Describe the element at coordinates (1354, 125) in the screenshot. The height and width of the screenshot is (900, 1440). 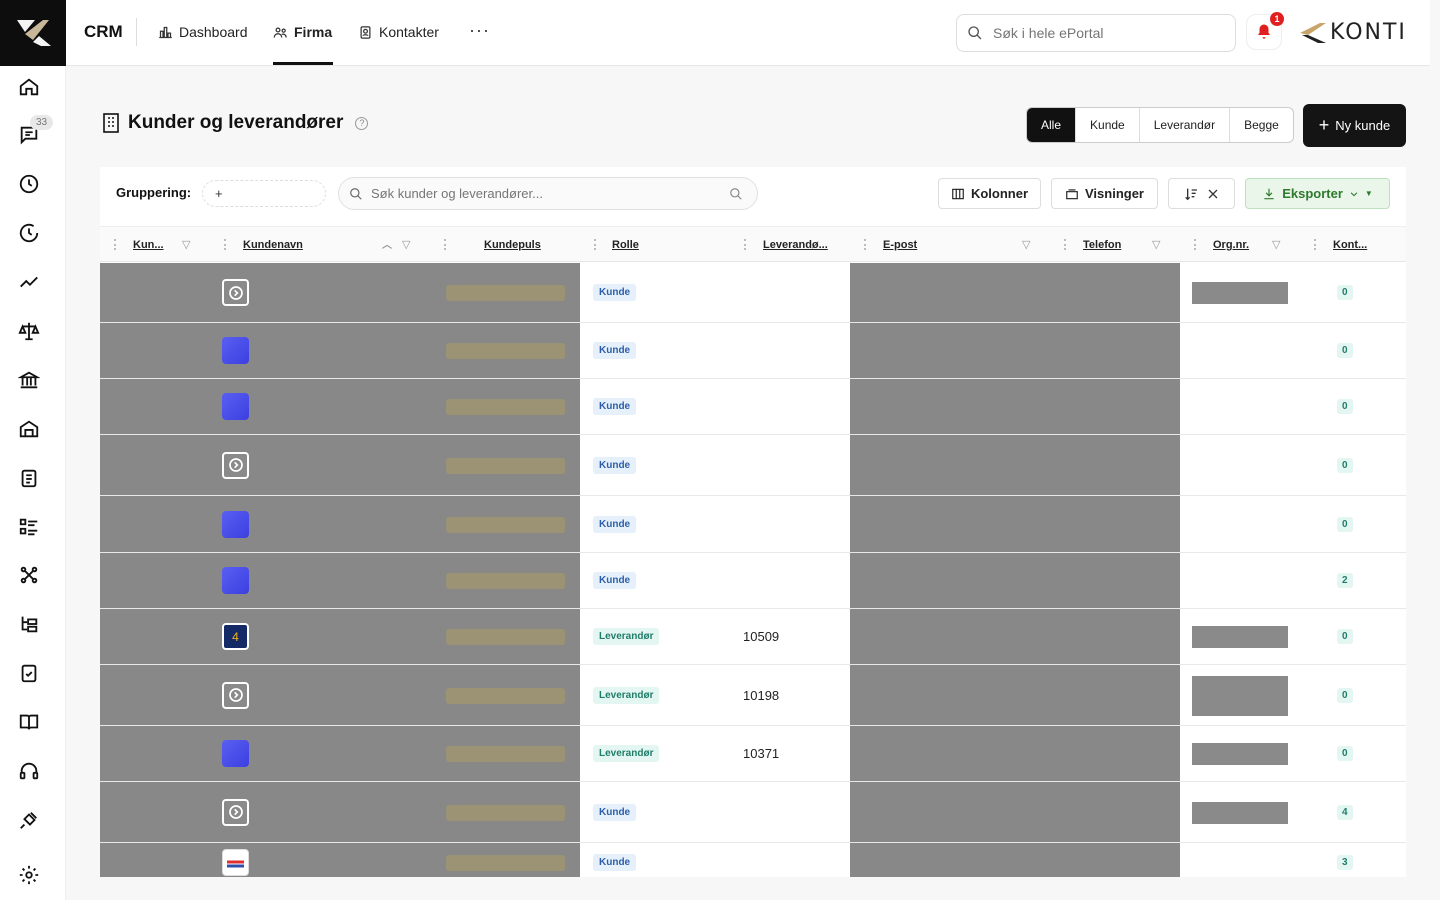
I see `new-customer-button: + Ny kunde` at that location.